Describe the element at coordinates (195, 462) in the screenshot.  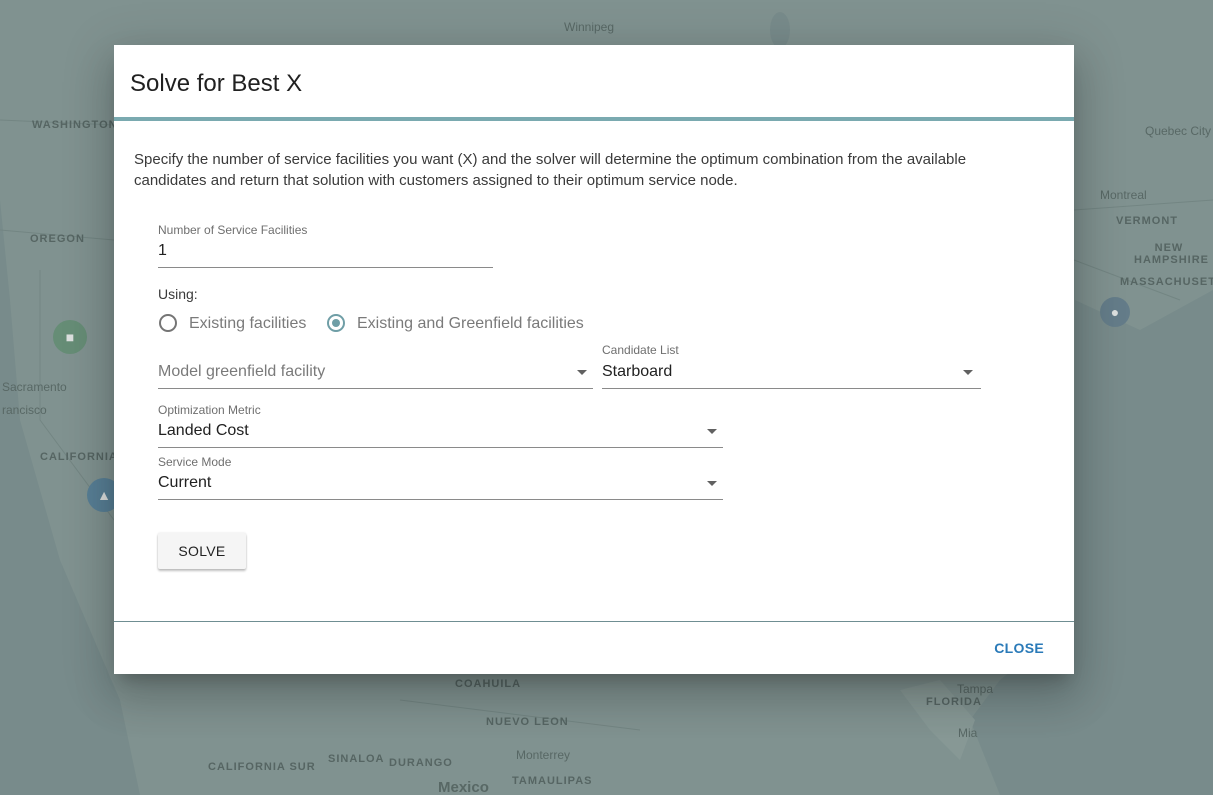
I see `service-mode-label: Service Mode` at that location.